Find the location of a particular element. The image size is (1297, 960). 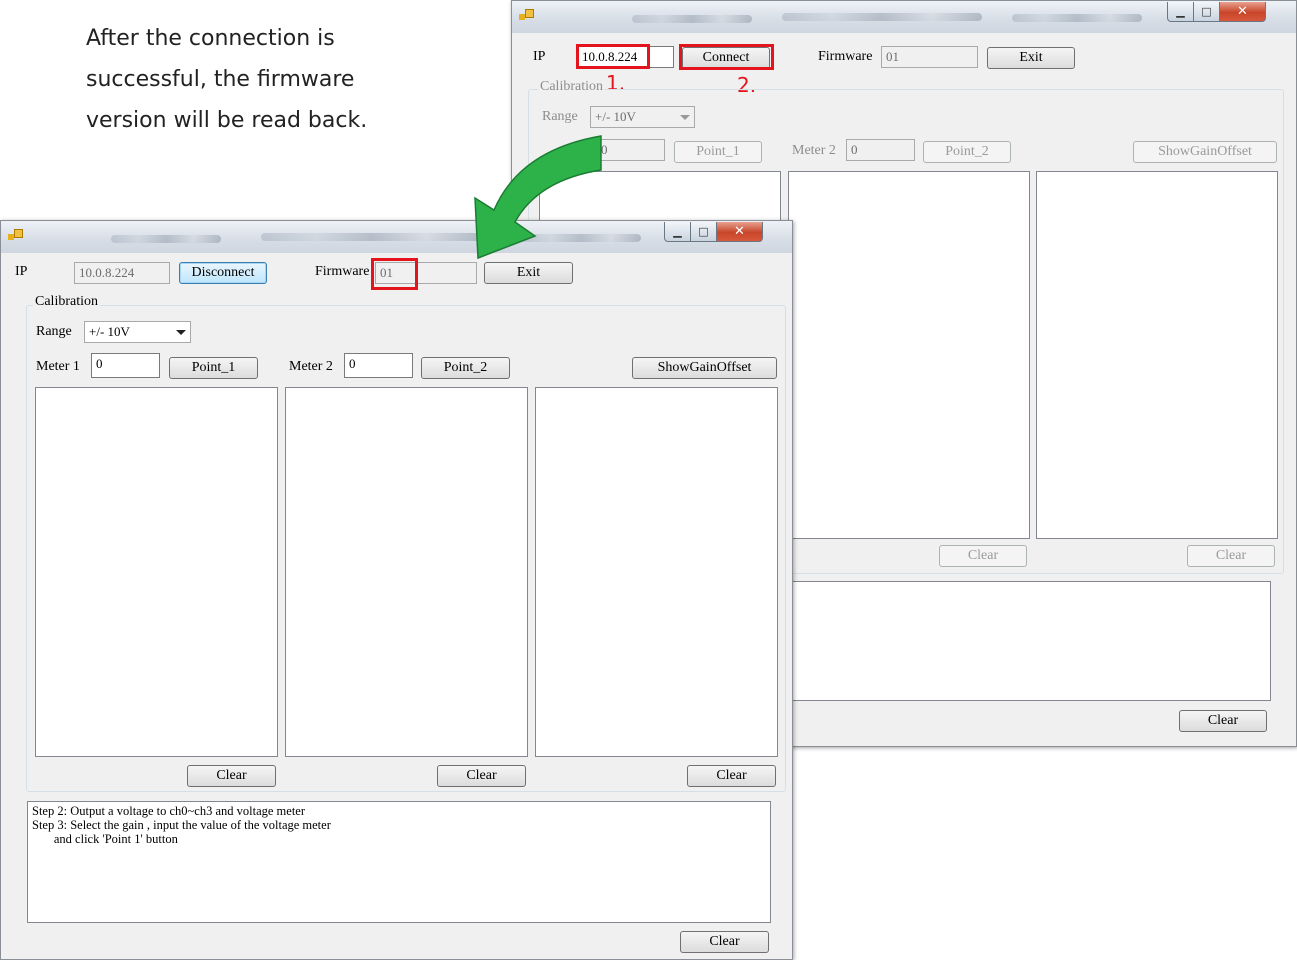

ip-input: 10.0.8.224 is located at coordinates (122, 273).